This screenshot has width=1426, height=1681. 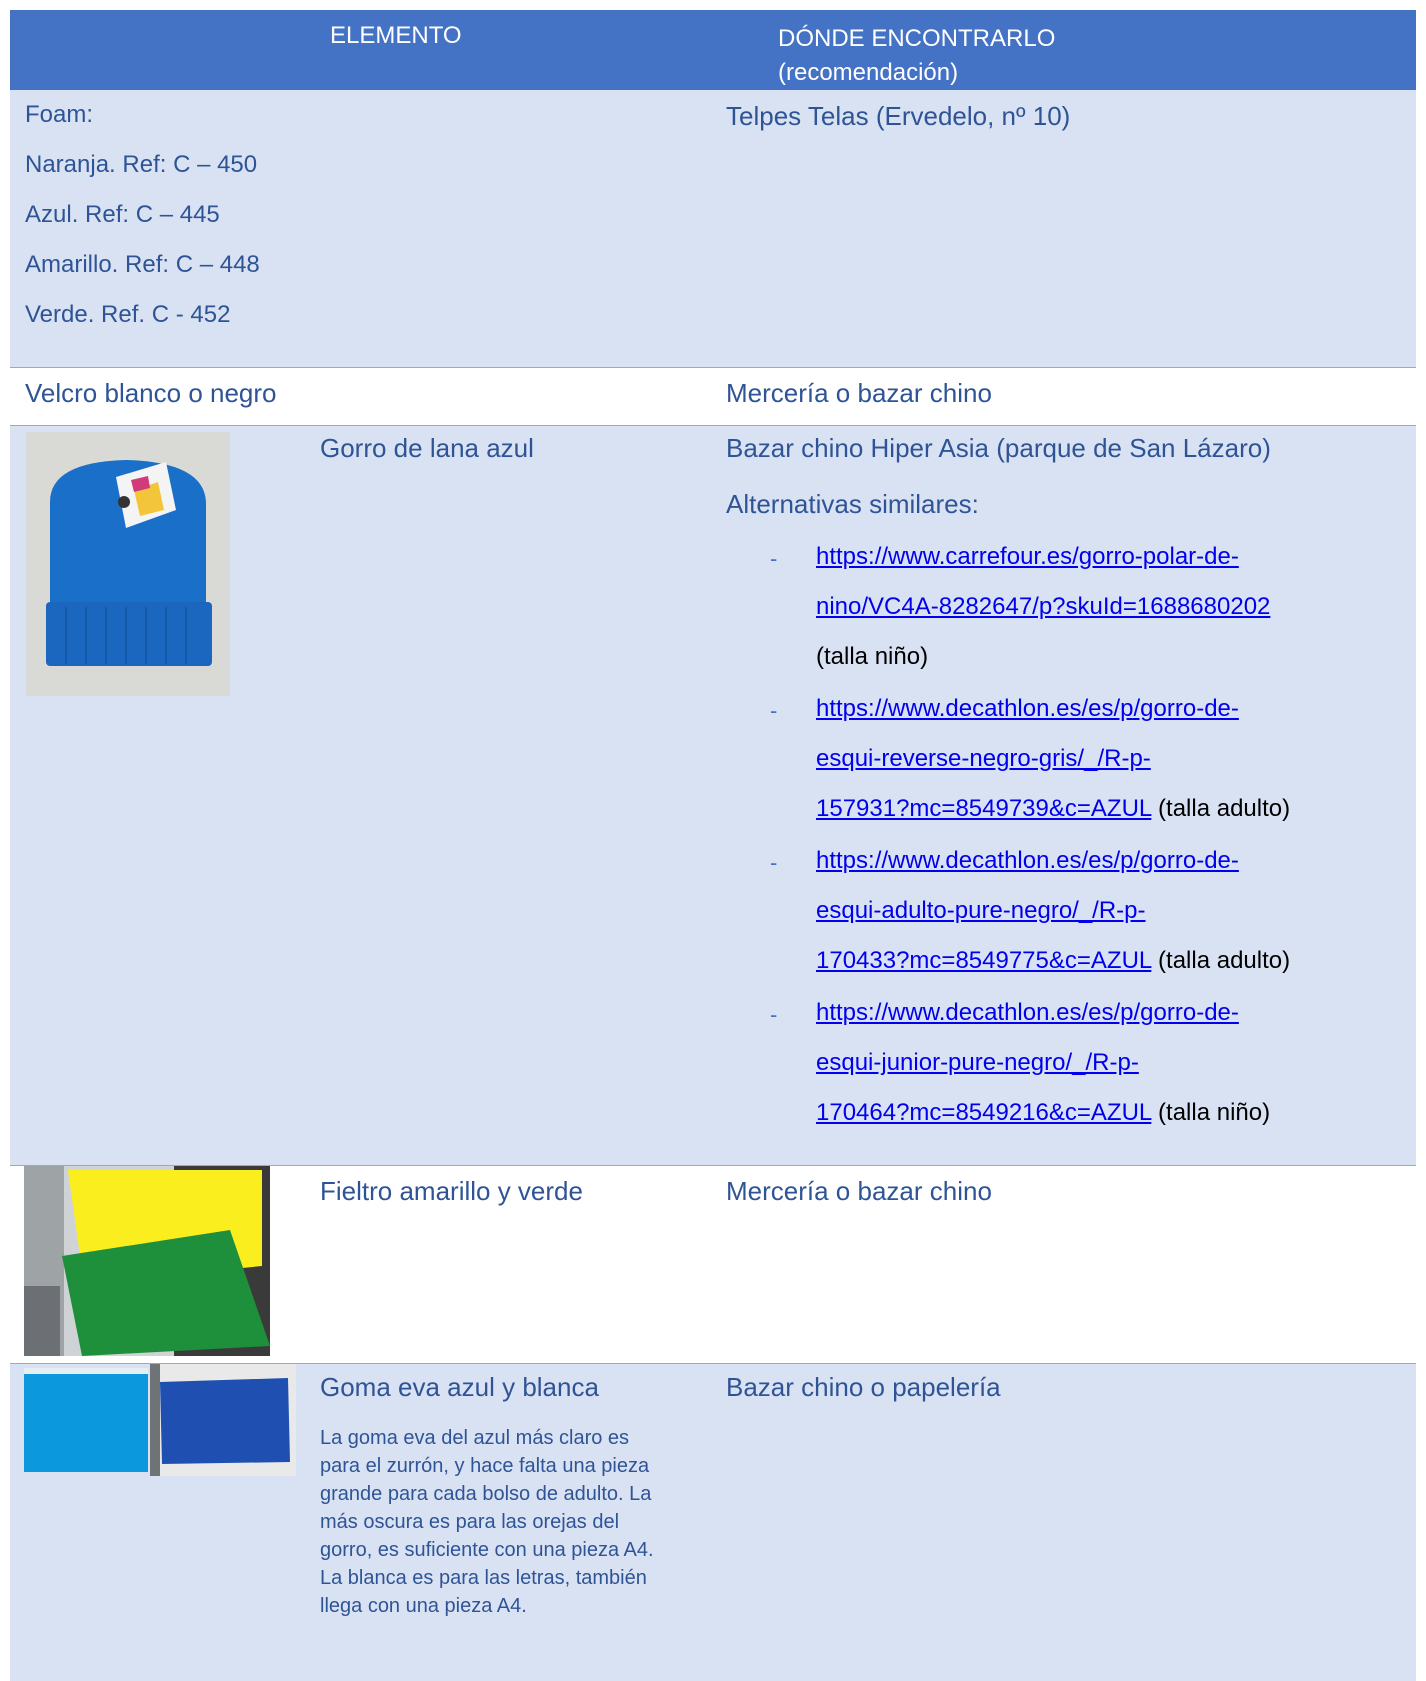 I want to click on link-carrefour-cont: nino/VC4A-8282647/p?skuId=1688680202, so click(x=1043, y=607).